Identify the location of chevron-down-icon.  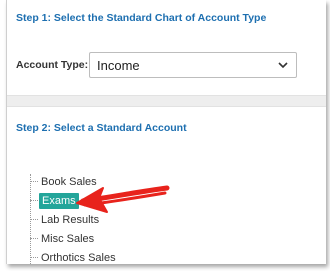
(283, 65).